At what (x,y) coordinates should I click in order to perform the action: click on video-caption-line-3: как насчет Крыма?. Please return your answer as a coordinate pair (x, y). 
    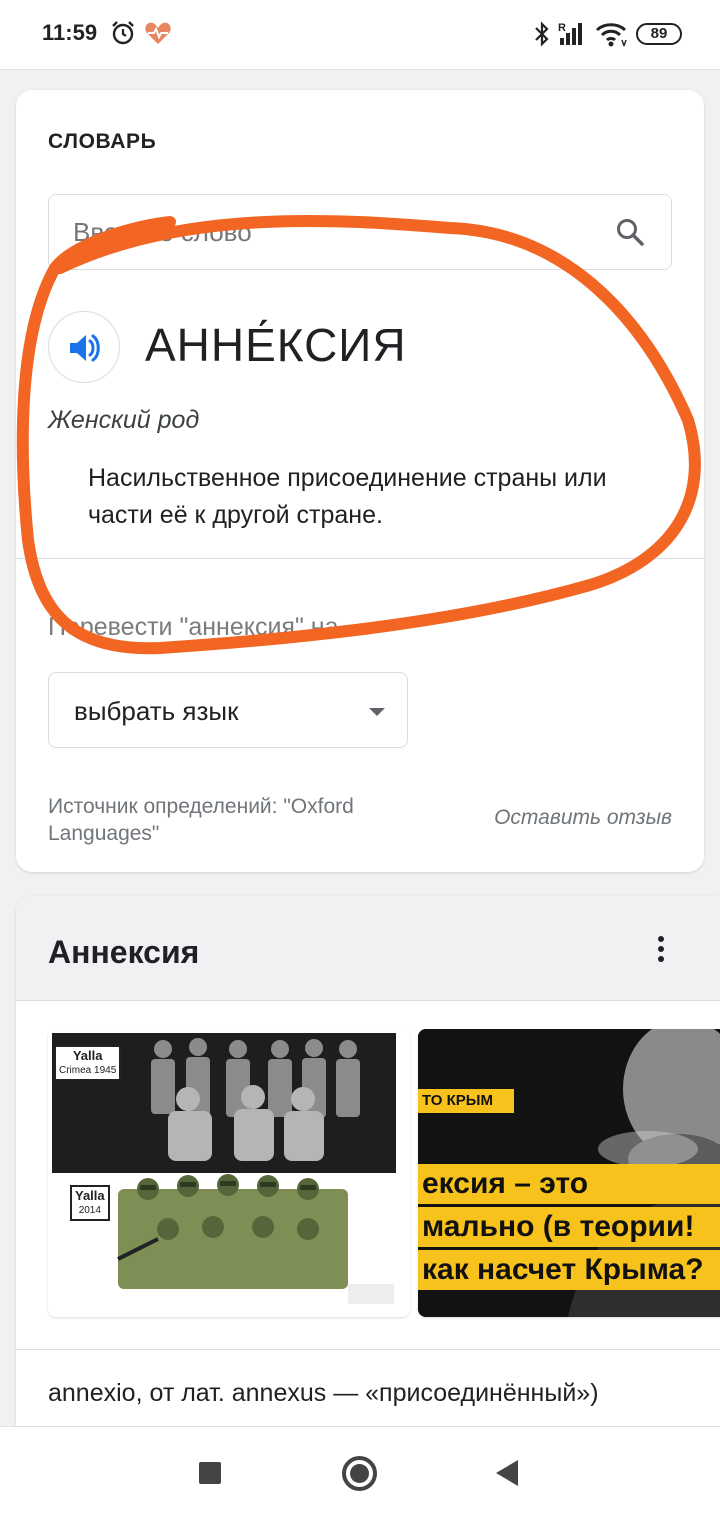
    Looking at the image, I should click on (569, 1270).